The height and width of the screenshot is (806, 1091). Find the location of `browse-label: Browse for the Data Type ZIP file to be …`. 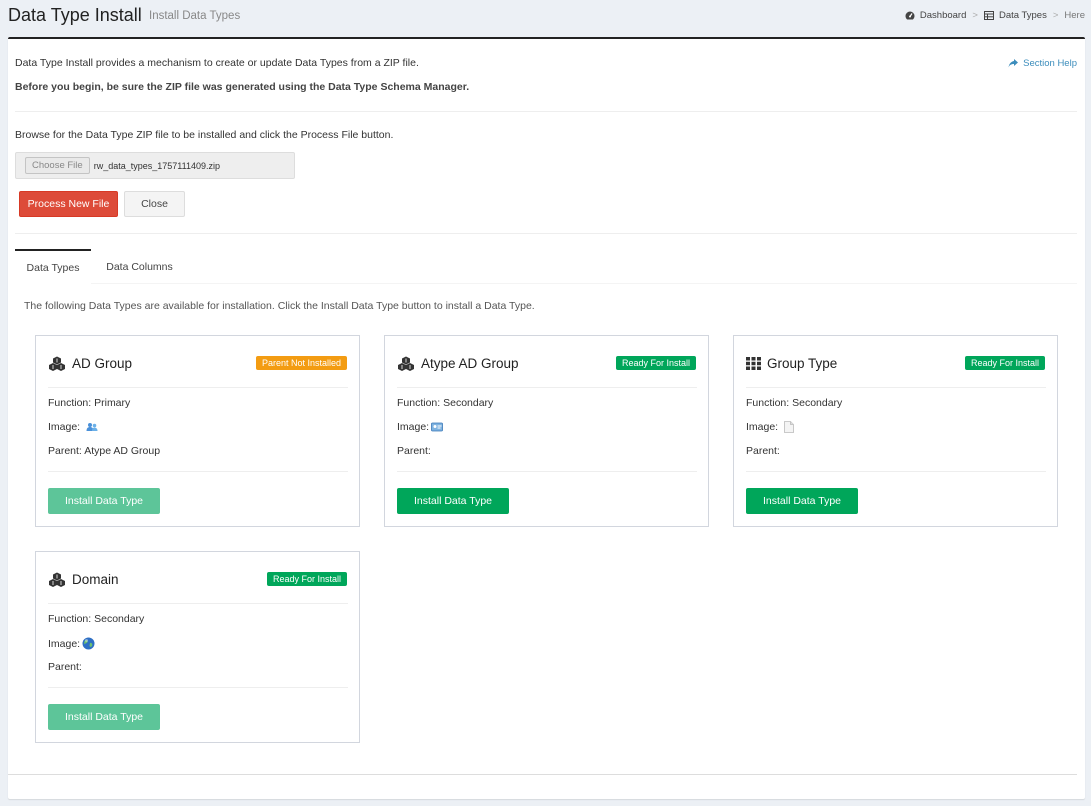

browse-label: Browse for the Data Type ZIP file to be … is located at coordinates (204, 135).